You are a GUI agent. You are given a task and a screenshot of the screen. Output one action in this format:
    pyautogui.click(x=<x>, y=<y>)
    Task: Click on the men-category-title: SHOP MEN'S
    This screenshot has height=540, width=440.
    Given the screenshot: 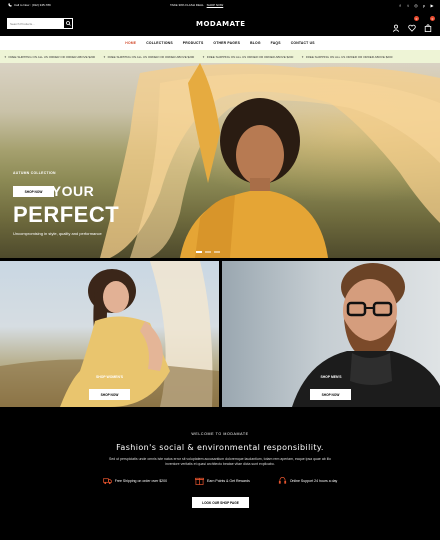 What is the action you would take?
    pyautogui.click(x=331, y=377)
    